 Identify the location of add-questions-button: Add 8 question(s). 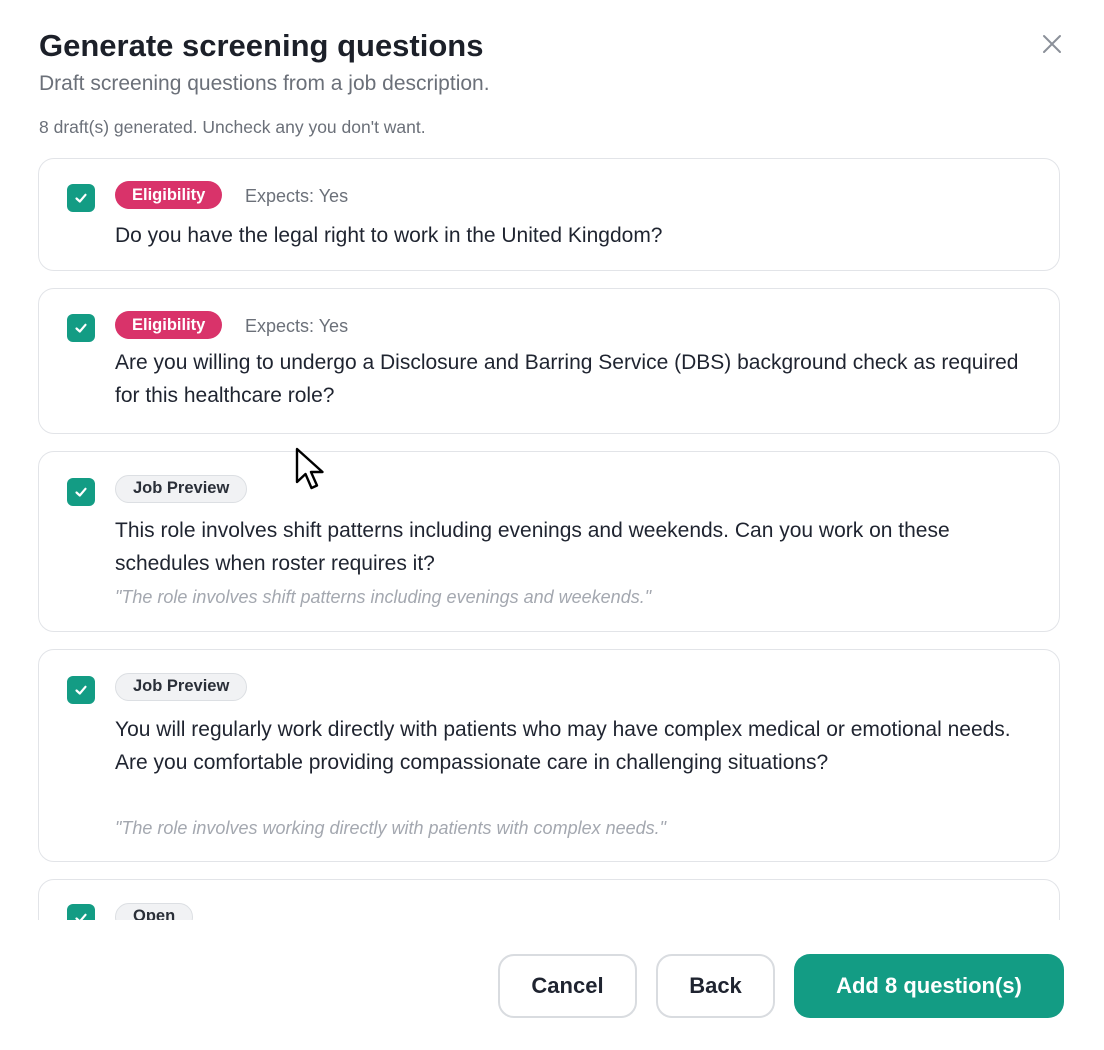
(929, 986).